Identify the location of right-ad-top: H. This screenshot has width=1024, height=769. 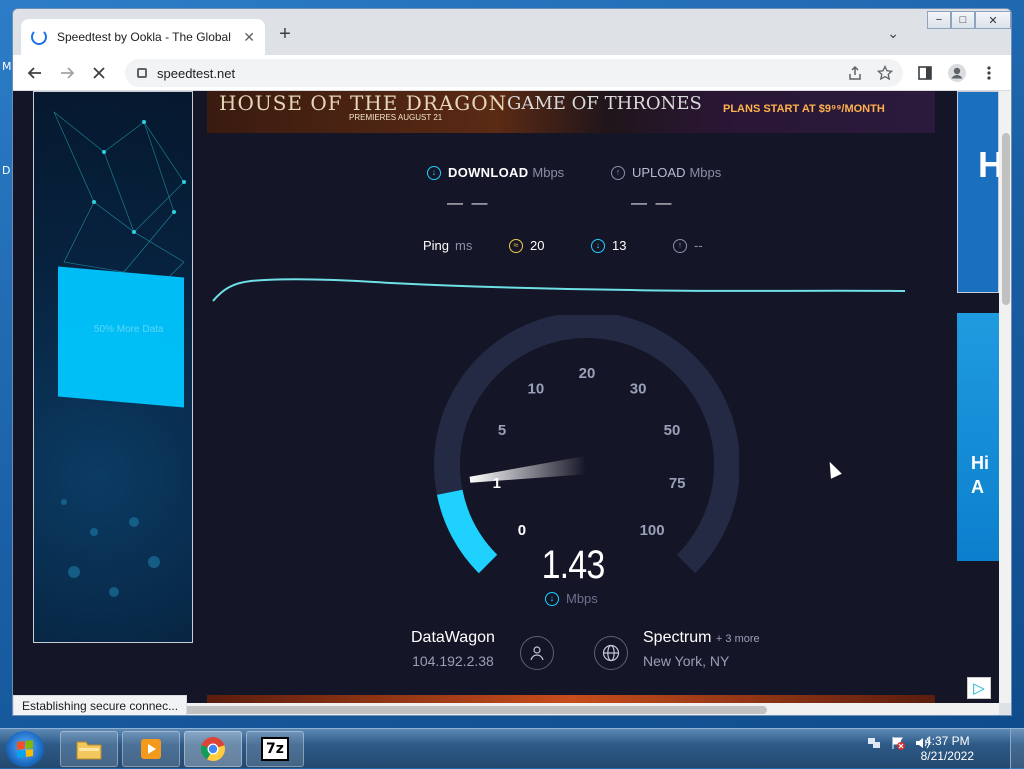
(978, 192).